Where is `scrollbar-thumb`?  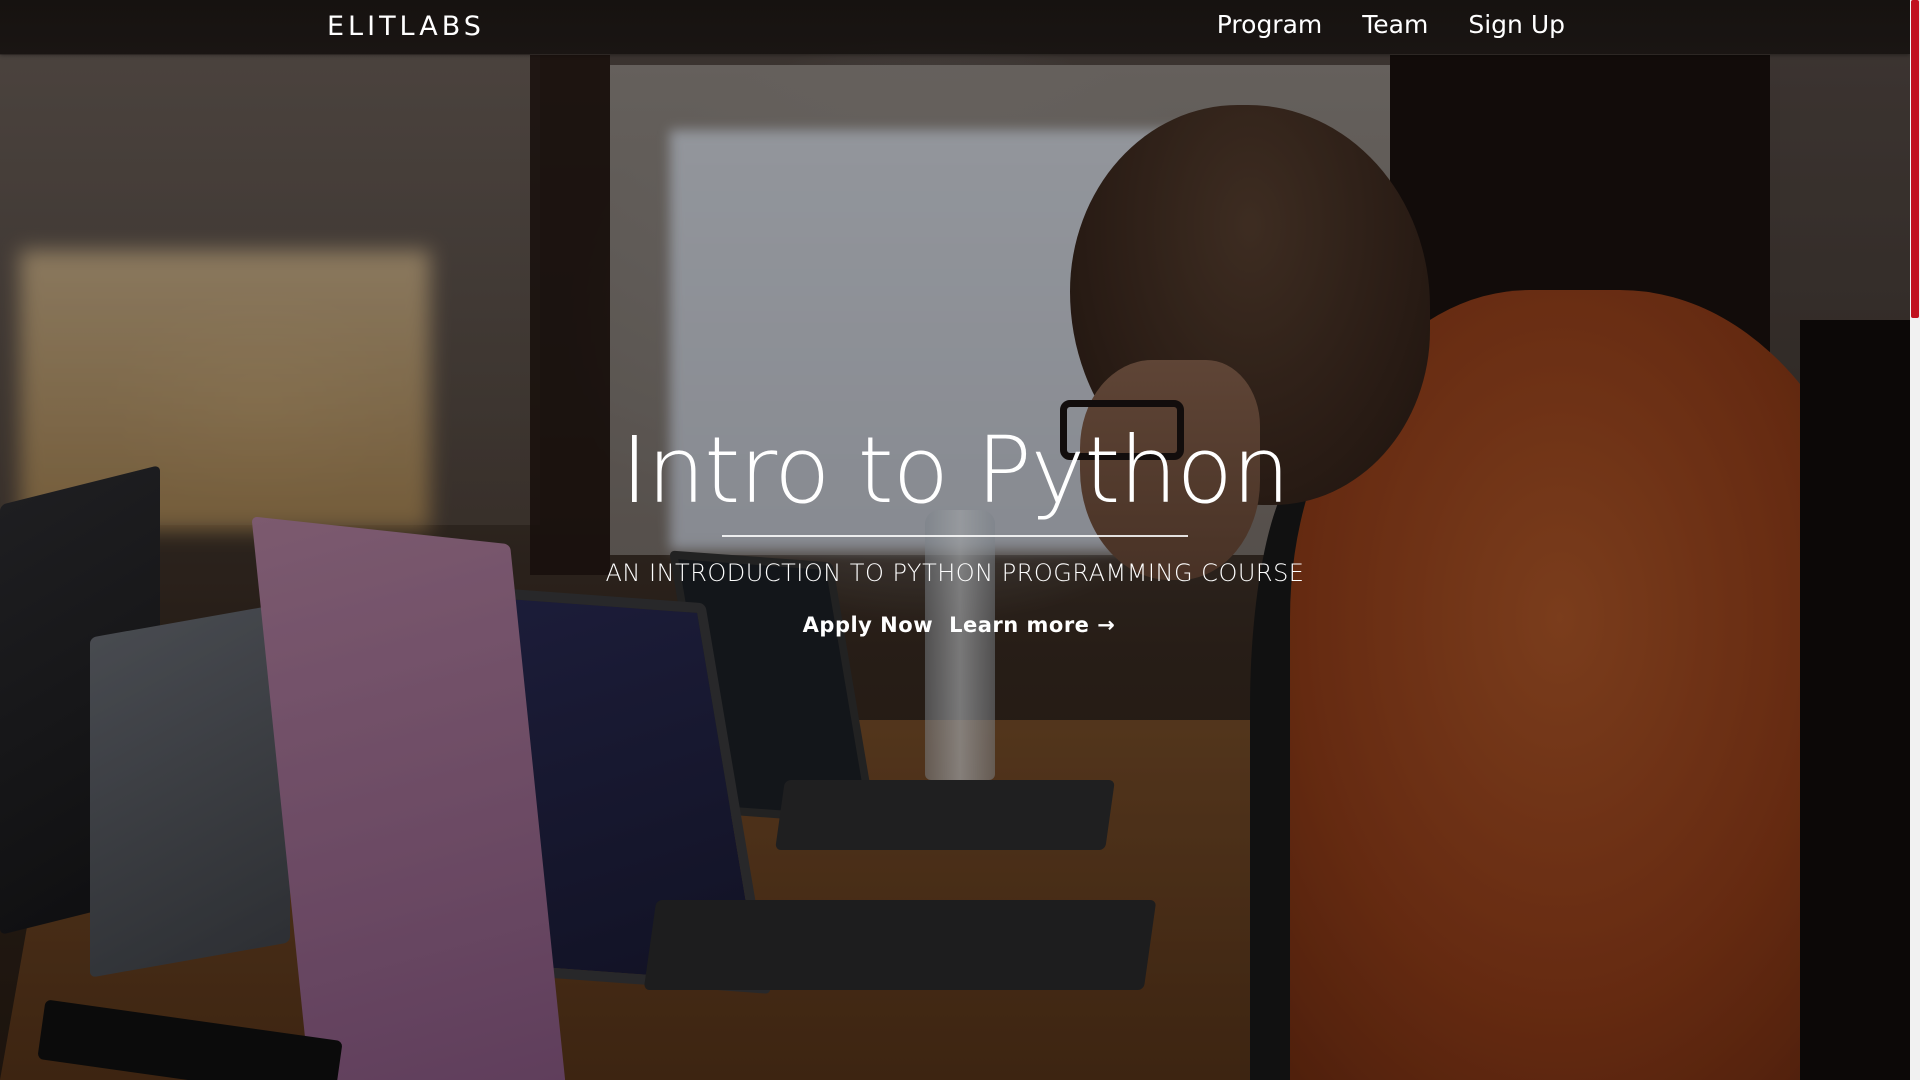 scrollbar-thumb is located at coordinates (1915, 159).